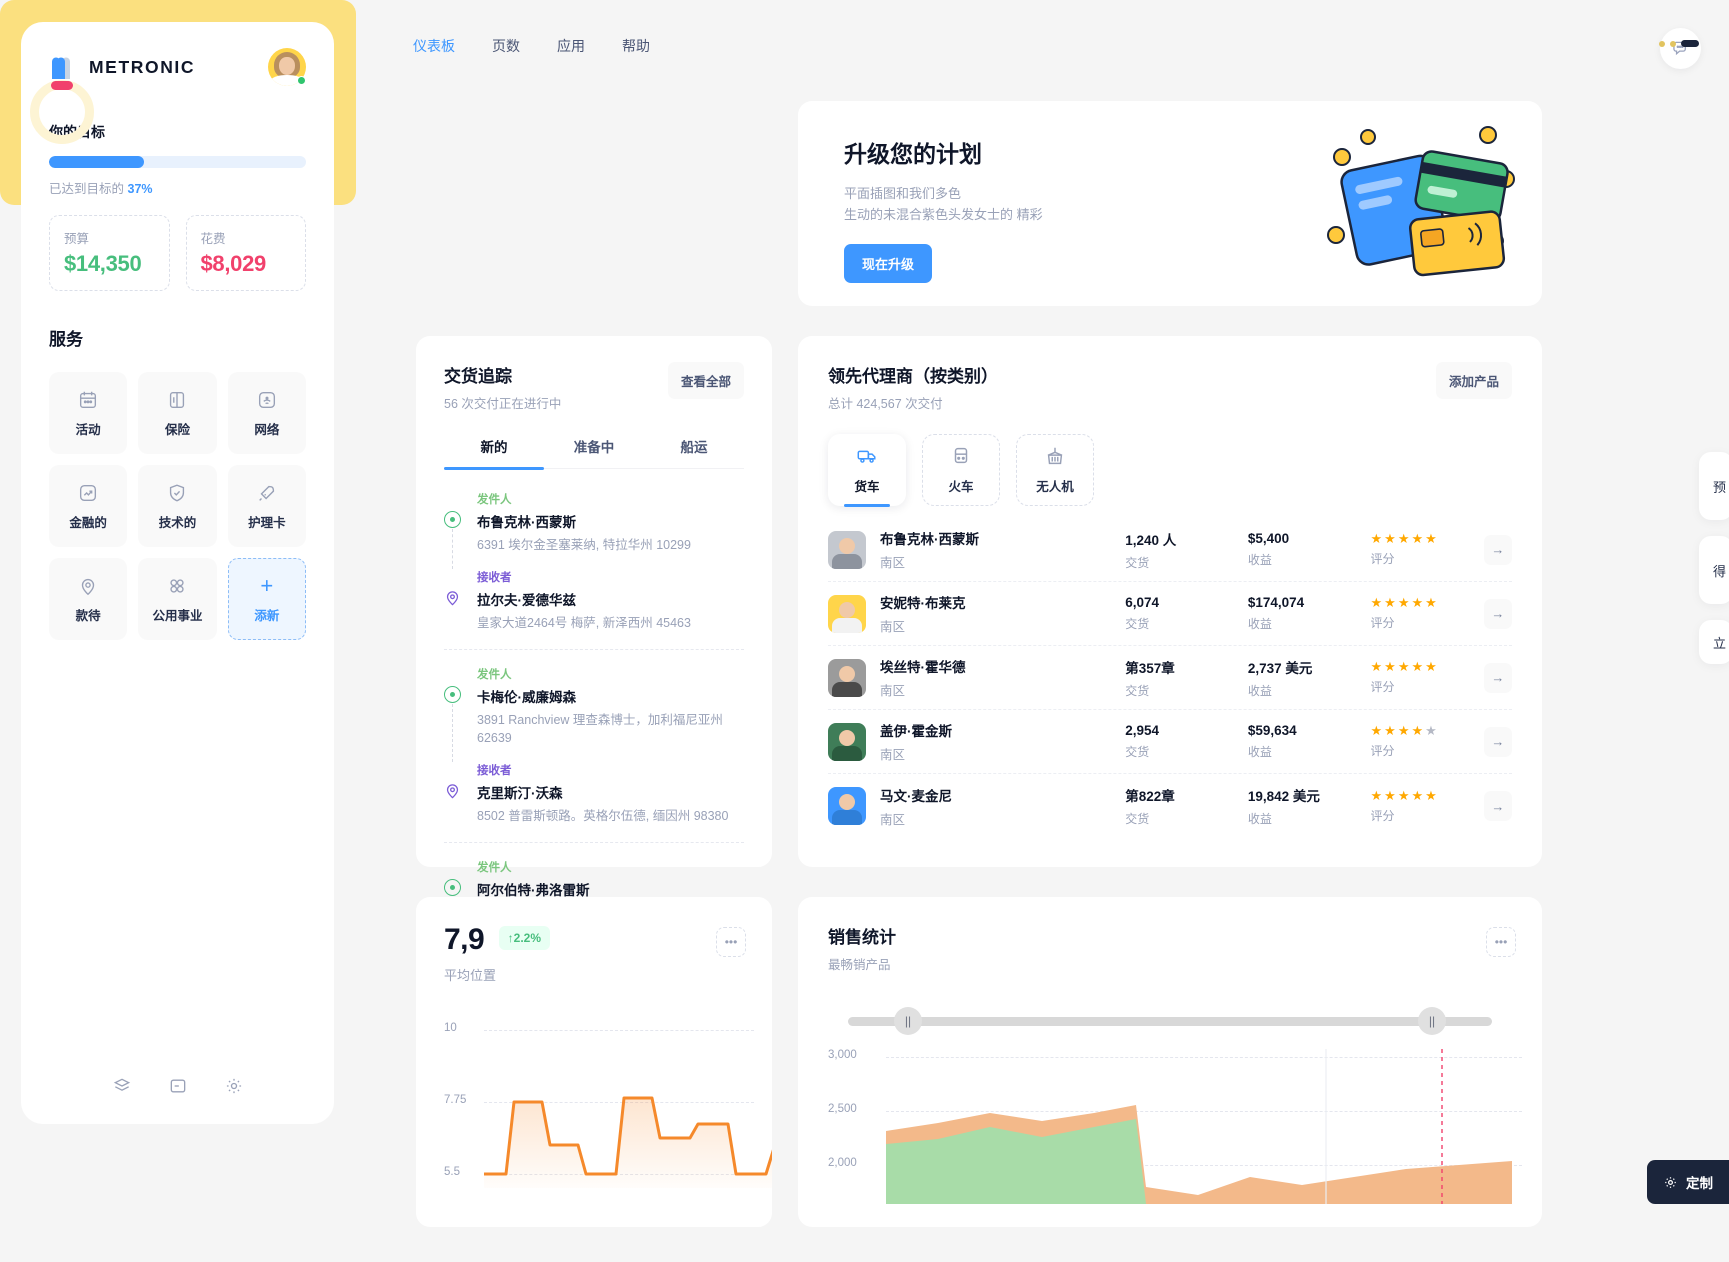 This screenshot has width=1729, height=1262. I want to click on tracking-label-to: 接收者, so click(494, 771).